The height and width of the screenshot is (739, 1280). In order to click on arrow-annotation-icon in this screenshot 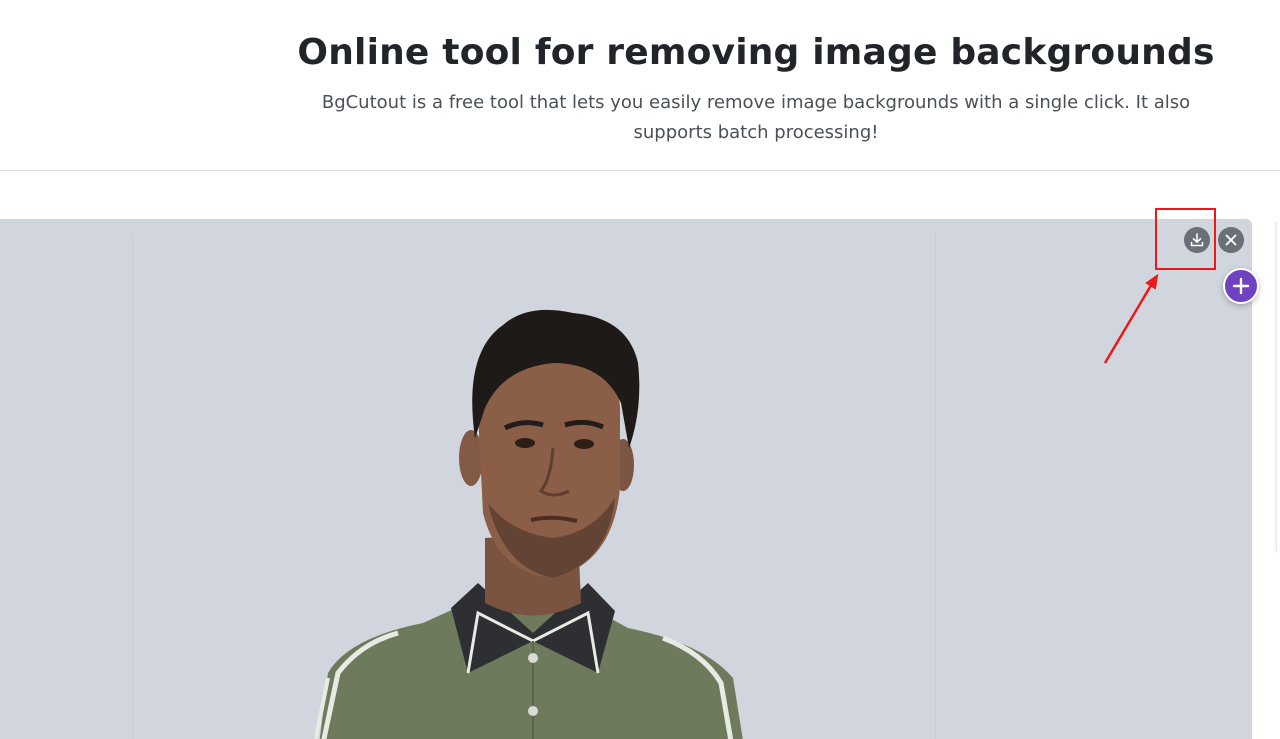, I will do `click(1131, 318)`.